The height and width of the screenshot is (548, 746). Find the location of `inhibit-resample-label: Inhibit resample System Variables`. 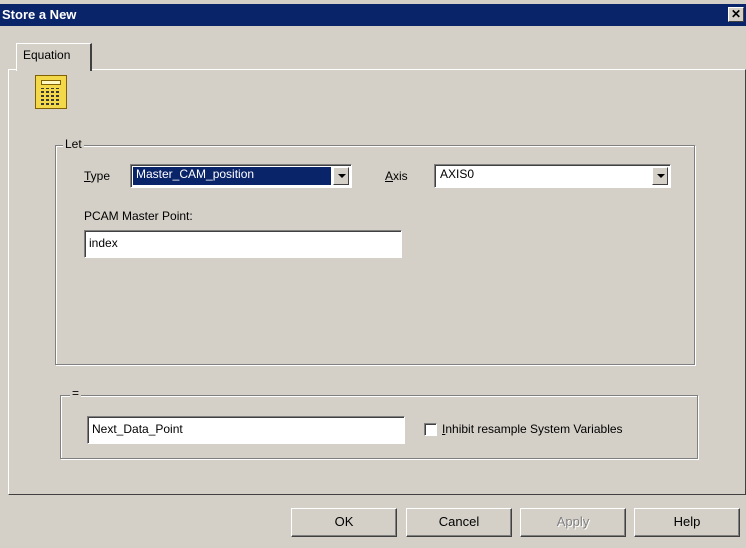

inhibit-resample-label: Inhibit resample System Variables is located at coordinates (532, 429).